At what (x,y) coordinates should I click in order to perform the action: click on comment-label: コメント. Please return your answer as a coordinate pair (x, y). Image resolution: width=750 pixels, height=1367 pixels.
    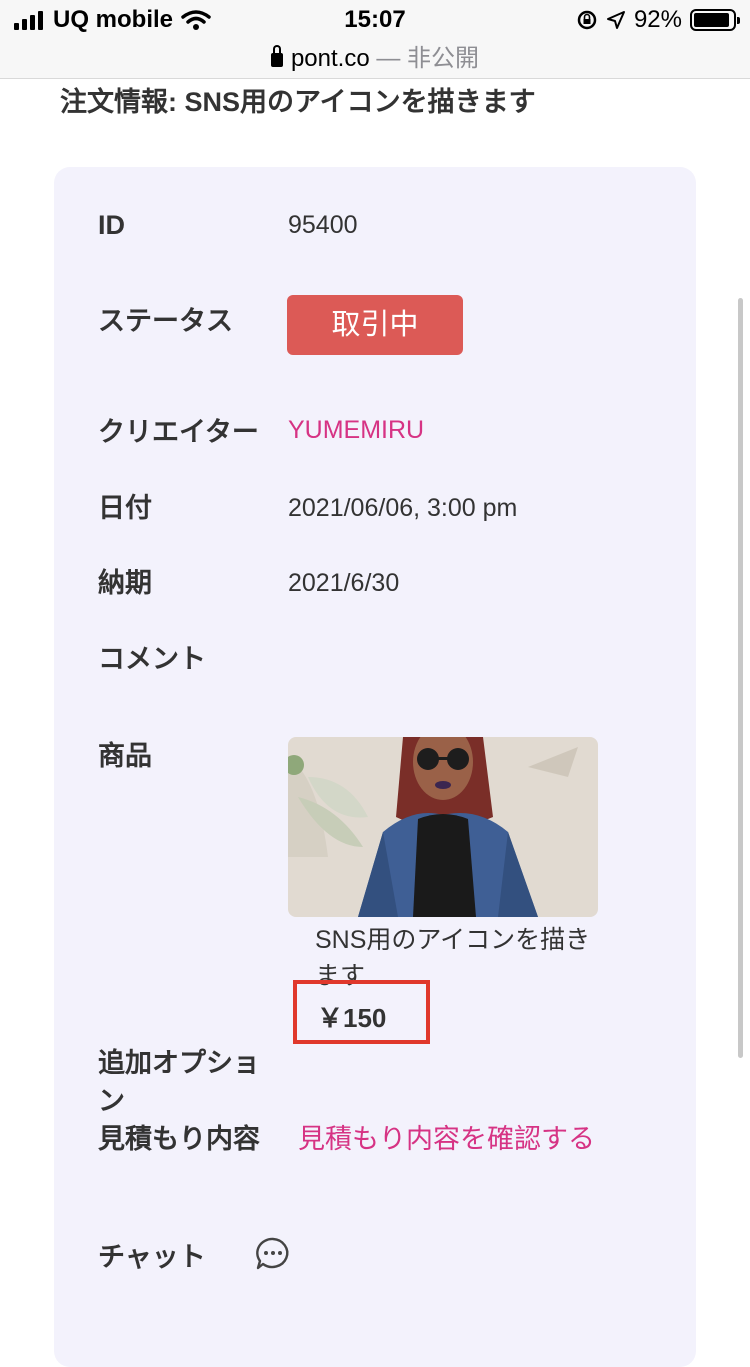
    Looking at the image, I should click on (152, 659).